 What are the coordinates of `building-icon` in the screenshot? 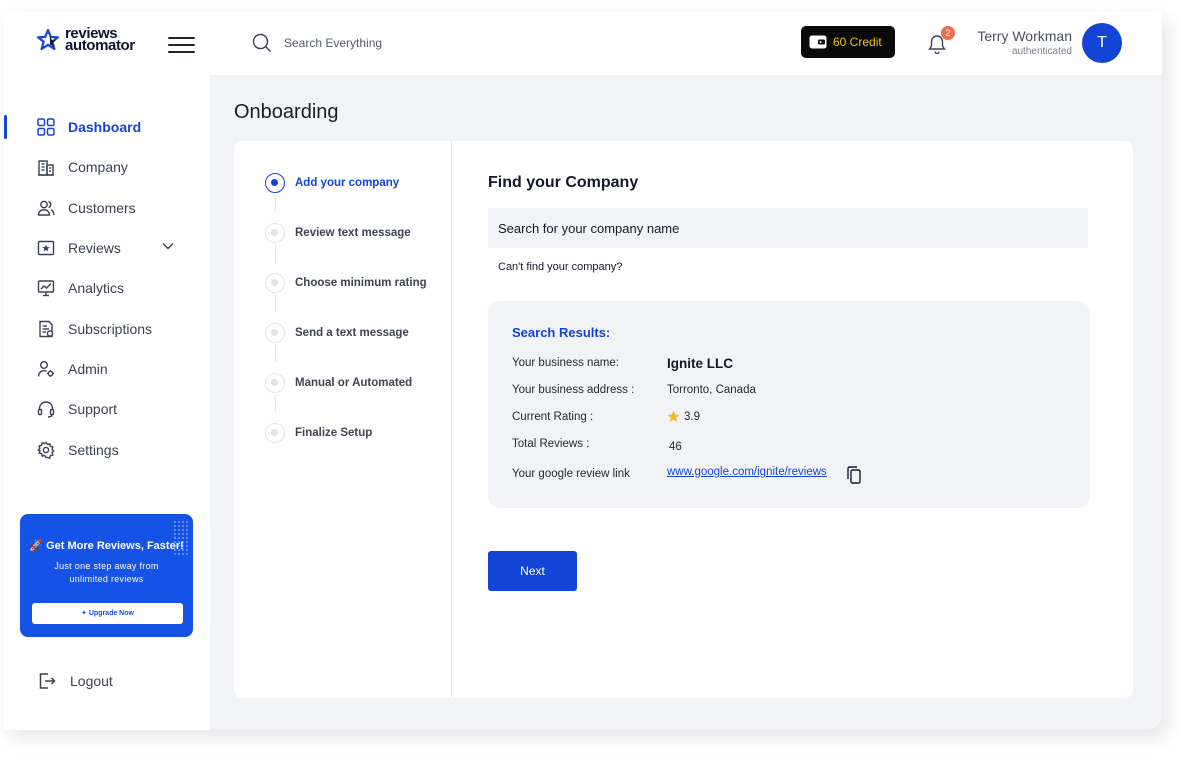 It's located at (46, 167).